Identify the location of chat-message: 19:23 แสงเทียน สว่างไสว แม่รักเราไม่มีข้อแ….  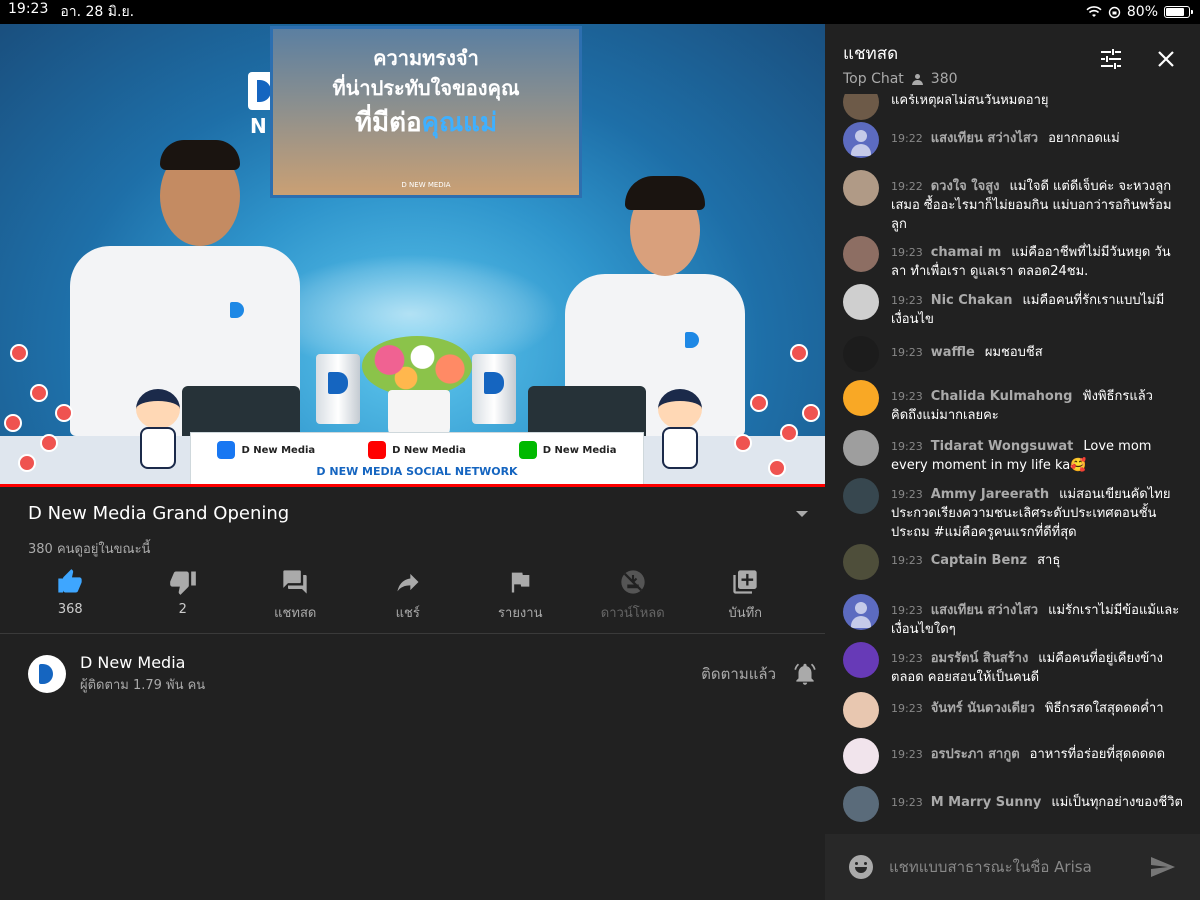
(1013, 616).